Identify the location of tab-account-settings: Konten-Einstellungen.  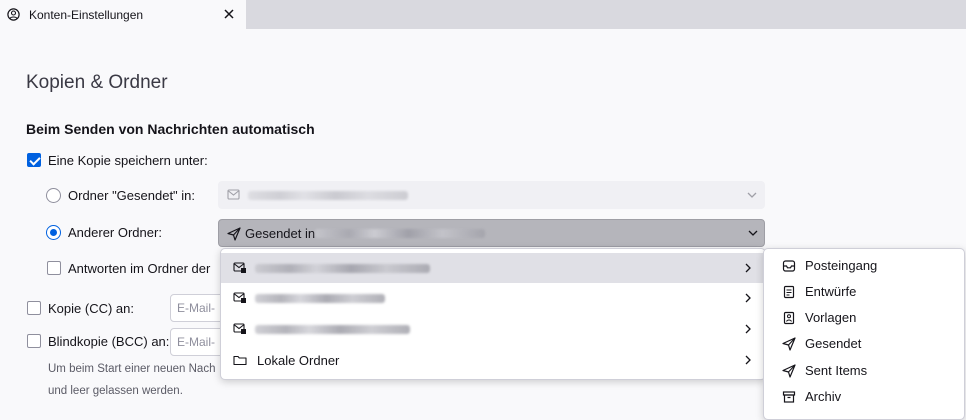
(123, 14).